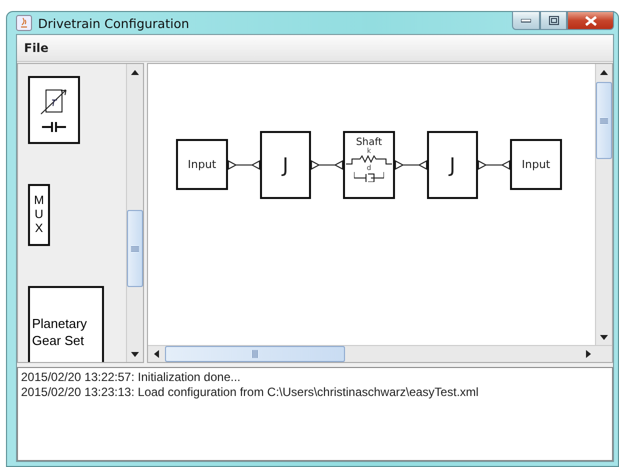 This screenshot has width=619, height=467. Describe the element at coordinates (36, 48) in the screenshot. I see `menu-item: File` at that location.